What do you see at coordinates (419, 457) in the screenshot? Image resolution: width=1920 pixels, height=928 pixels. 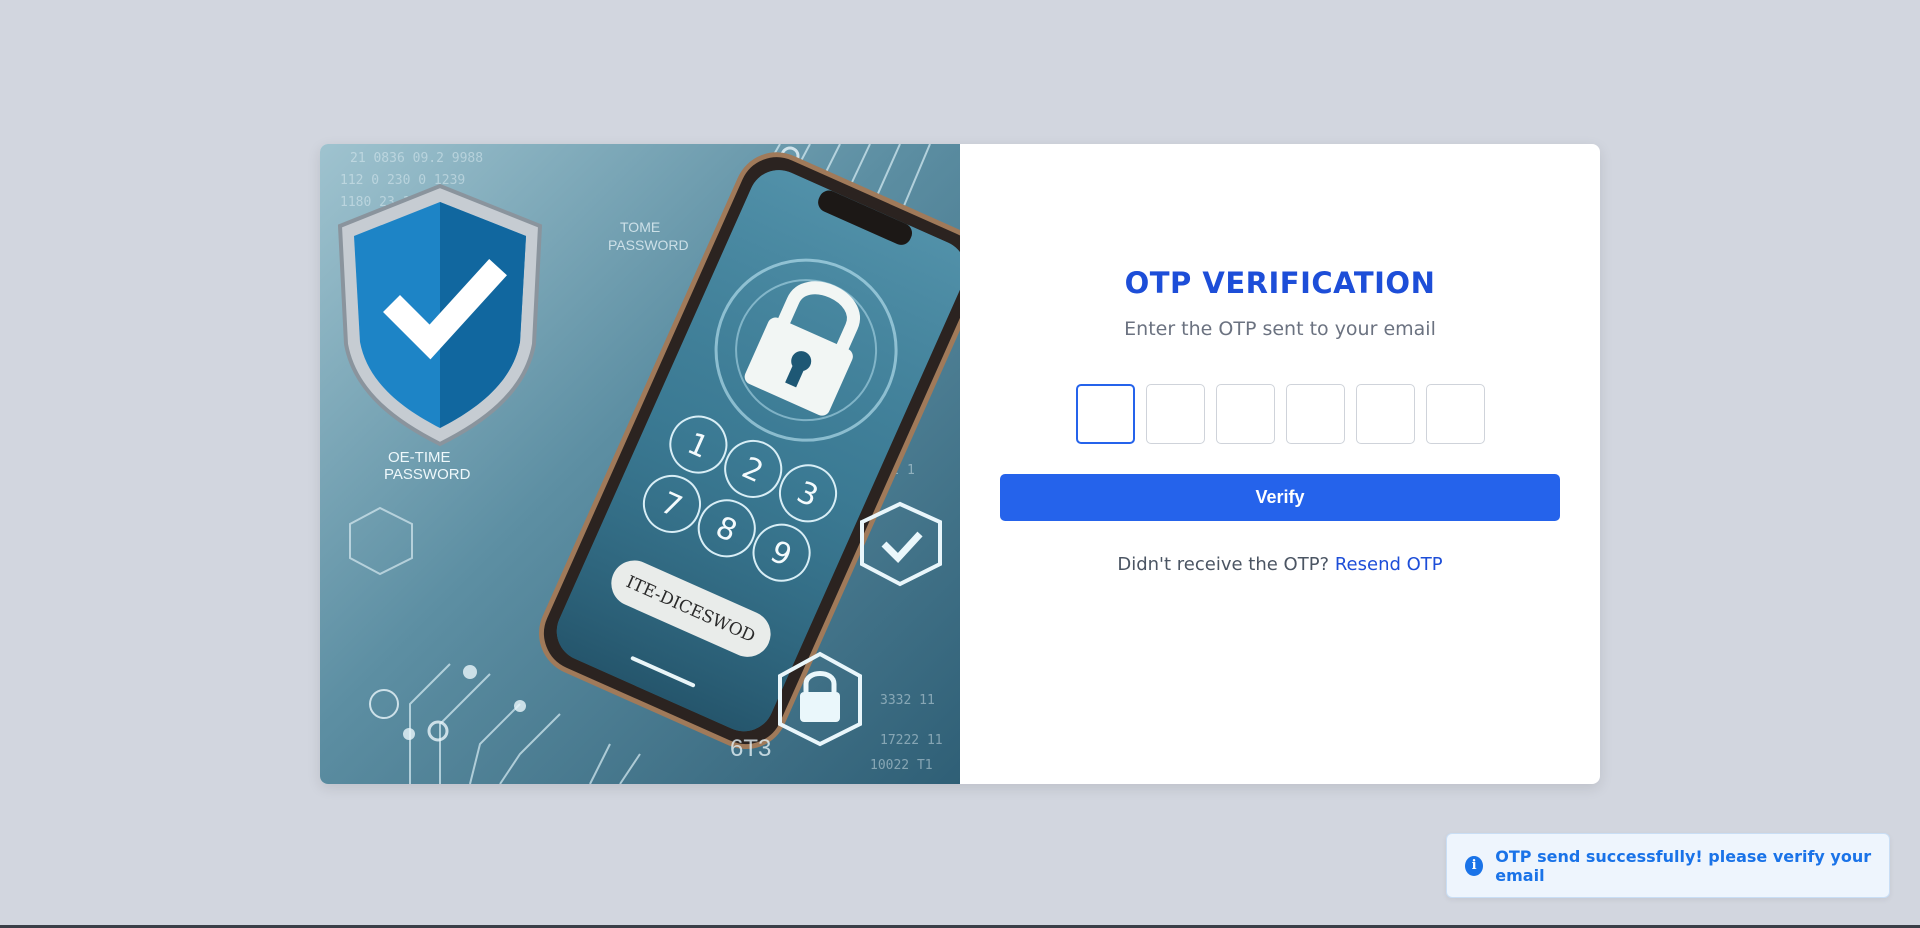 I see `shield-caption-line1: OE-TIME` at bounding box center [419, 457].